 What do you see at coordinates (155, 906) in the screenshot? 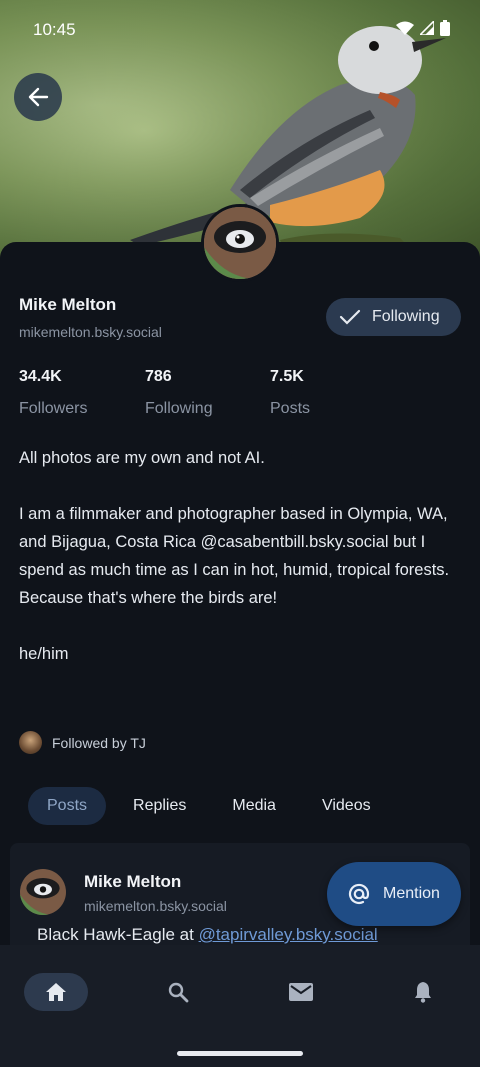
I see `post-author-handle: mikemelton.bsky.social` at bounding box center [155, 906].